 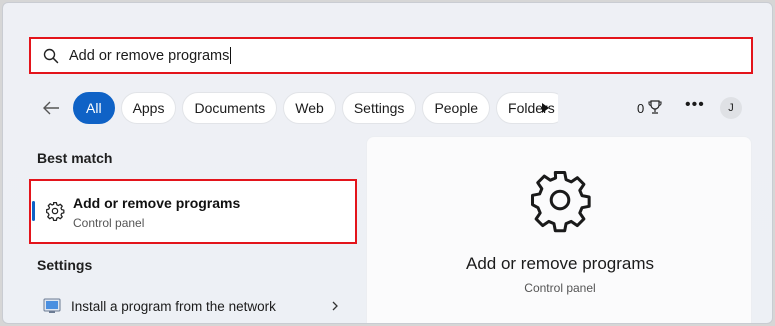 I want to click on selection-indicator, so click(x=33, y=211).